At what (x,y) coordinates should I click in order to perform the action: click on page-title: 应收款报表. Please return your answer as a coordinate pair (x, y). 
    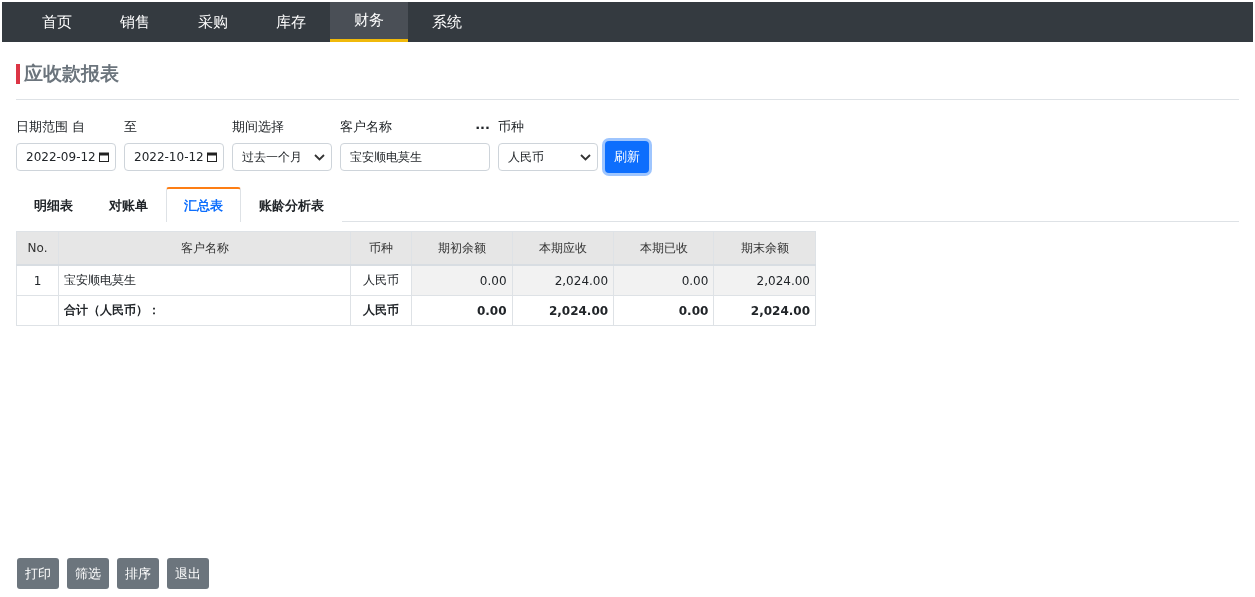
    Looking at the image, I should click on (71, 73).